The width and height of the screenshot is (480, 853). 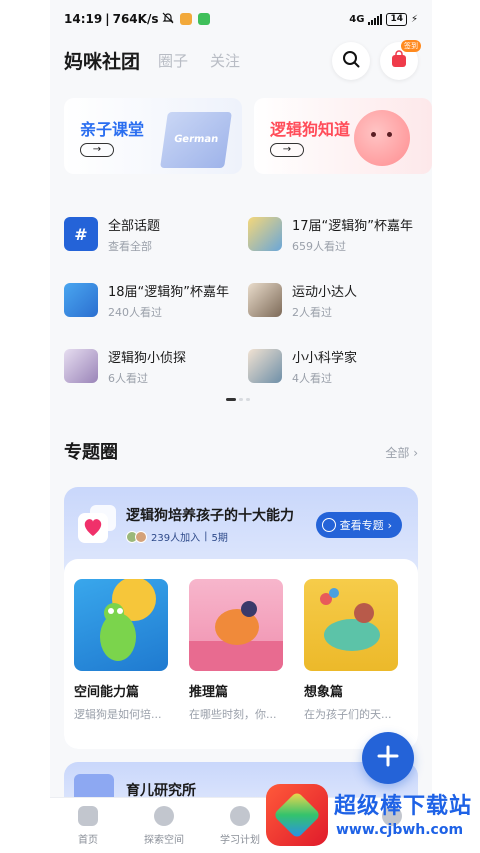 I want to click on battery-level: 14, so click(x=396, y=18).